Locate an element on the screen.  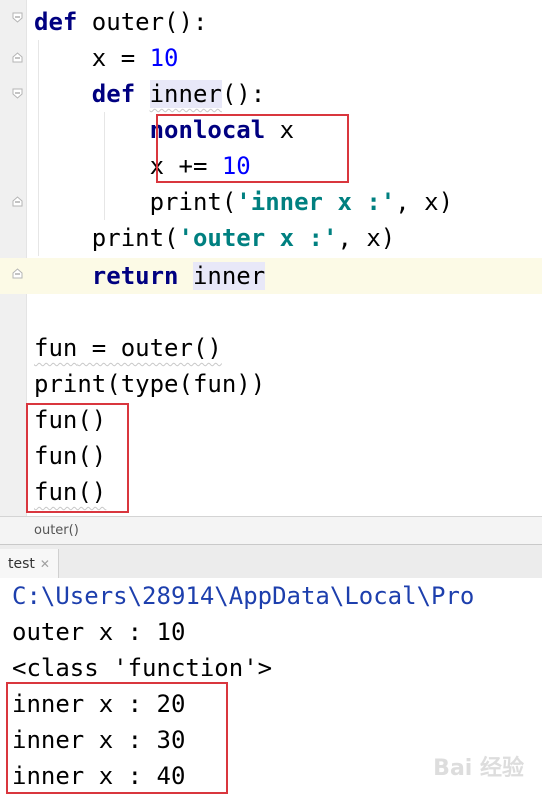
number-literal: 10 is located at coordinates (164, 58).